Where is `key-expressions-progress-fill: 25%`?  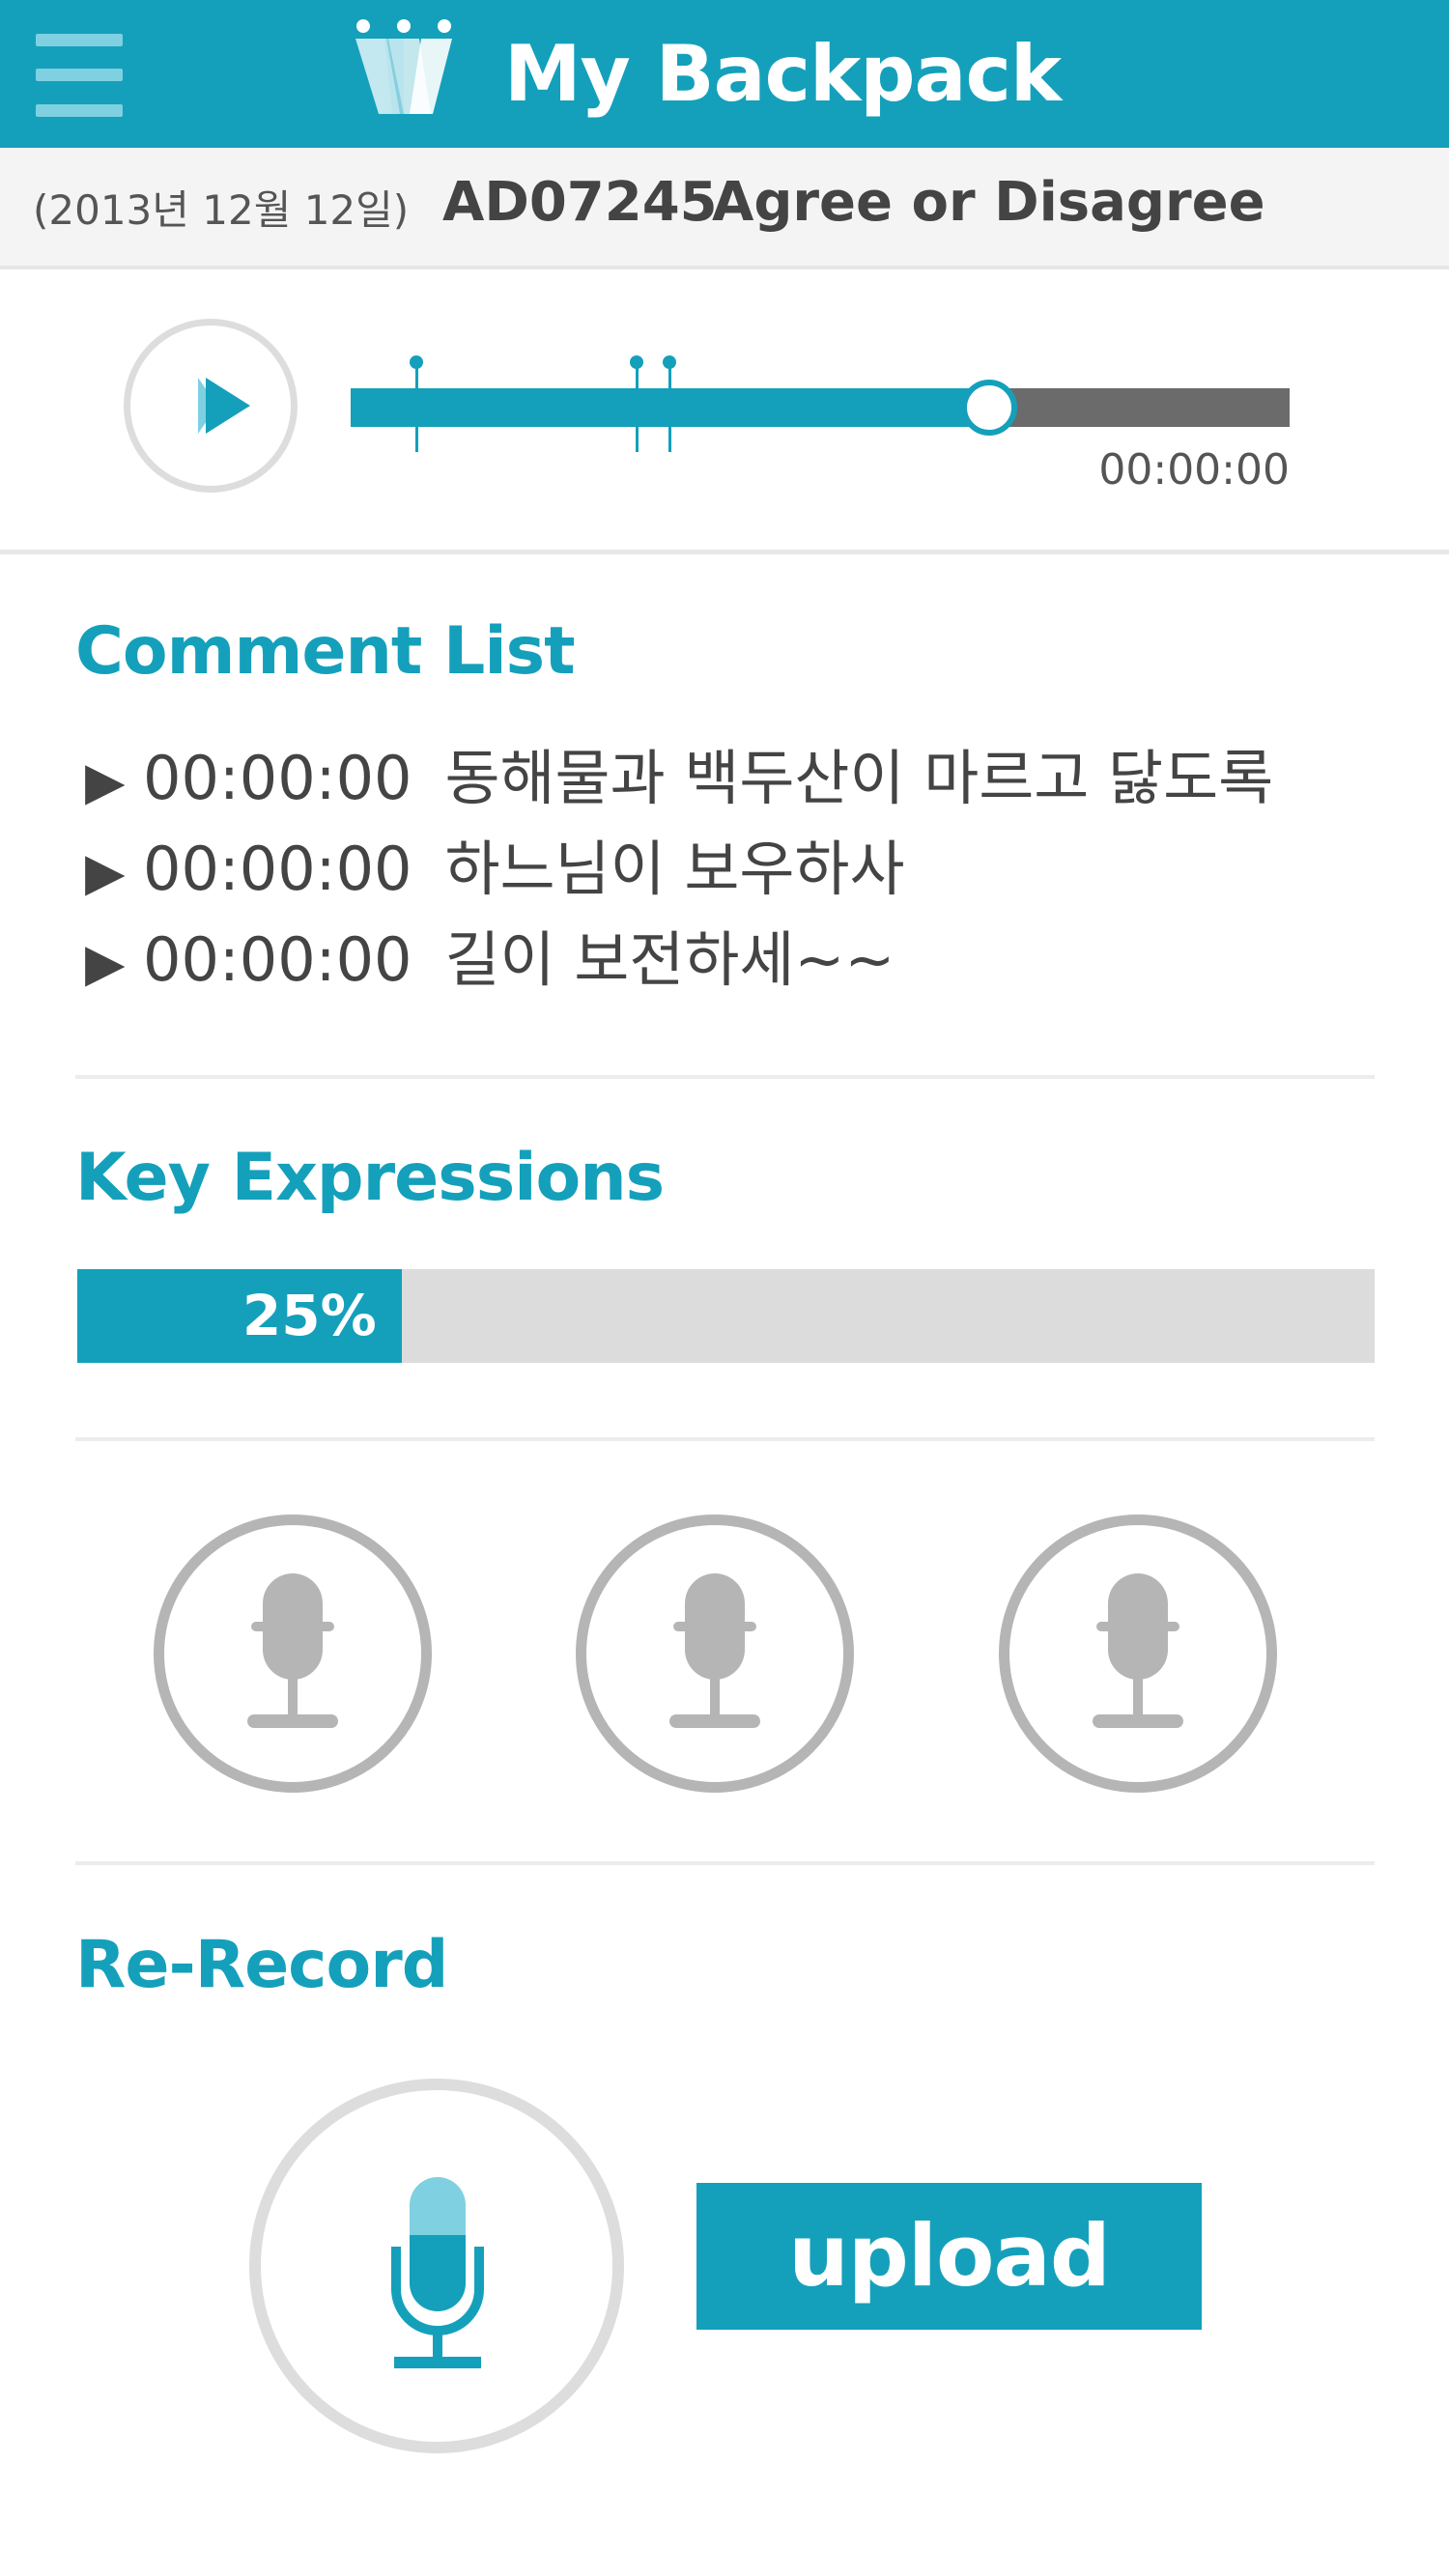 key-expressions-progress-fill: 25% is located at coordinates (239, 1316).